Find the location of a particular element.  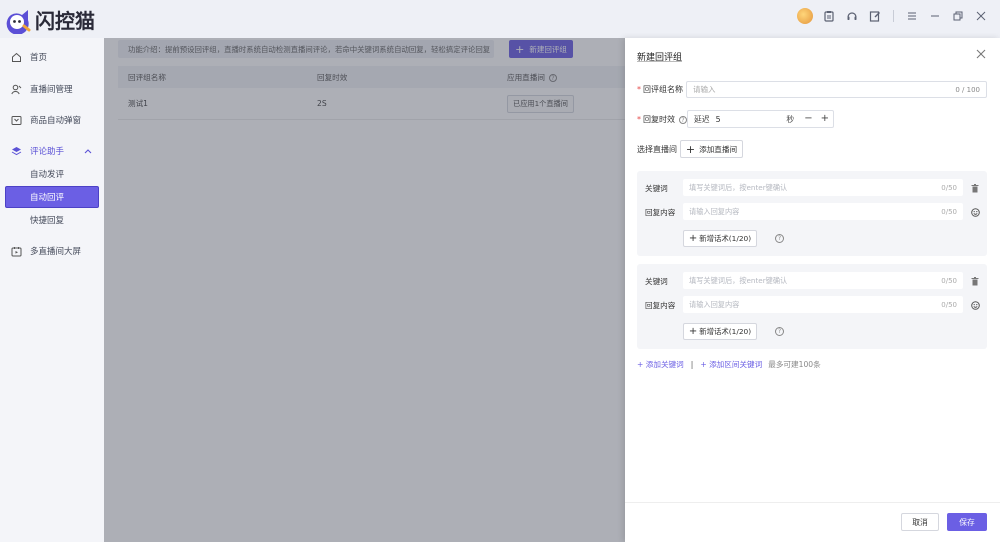

sidebar-item-label: 首页 is located at coordinates (39, 58).